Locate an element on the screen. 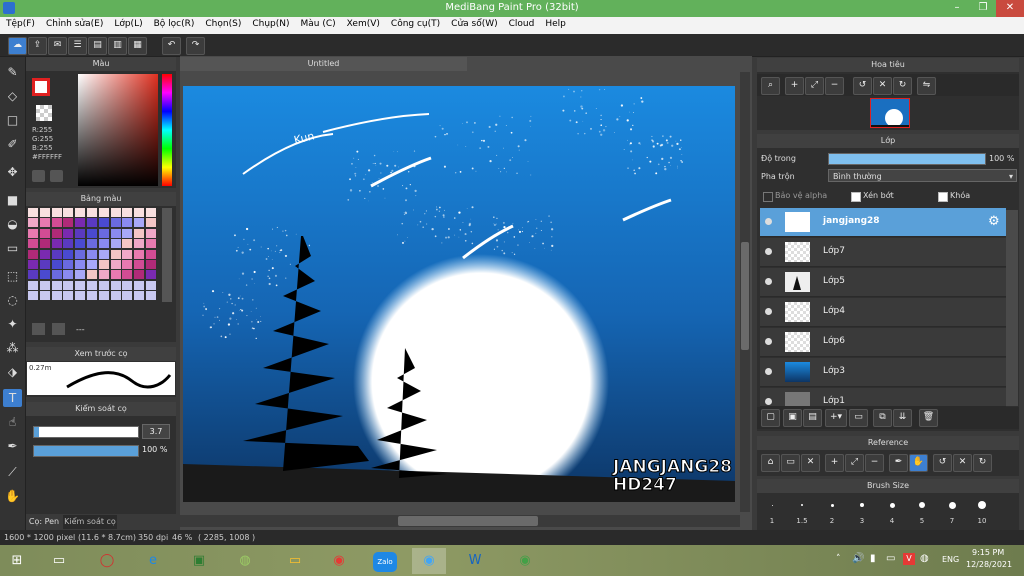 The height and width of the screenshot is (576, 1024). vivaldi-tray-icon: V is located at coordinates (909, 559).